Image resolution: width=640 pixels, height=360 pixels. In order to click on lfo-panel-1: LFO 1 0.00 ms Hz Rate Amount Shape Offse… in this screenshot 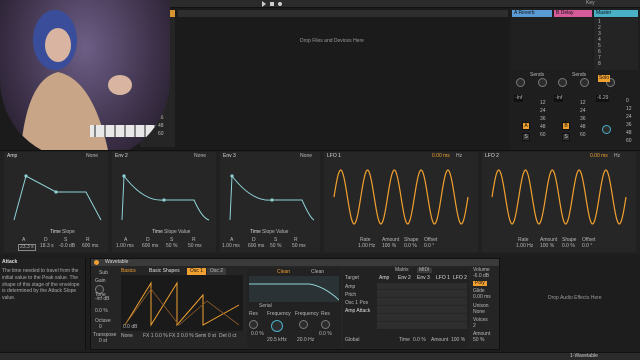, I will do `click(401, 202)`.